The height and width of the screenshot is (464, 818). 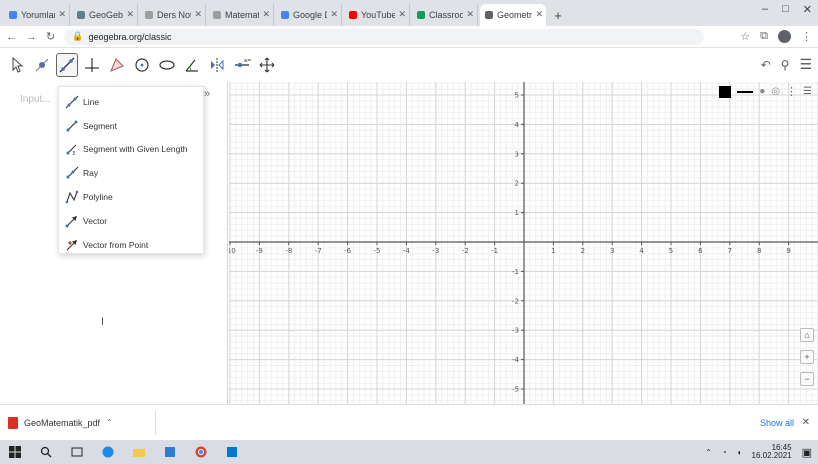 What do you see at coordinates (807, 9) in the screenshot?
I see `close-window-button: ✕` at bounding box center [807, 9].